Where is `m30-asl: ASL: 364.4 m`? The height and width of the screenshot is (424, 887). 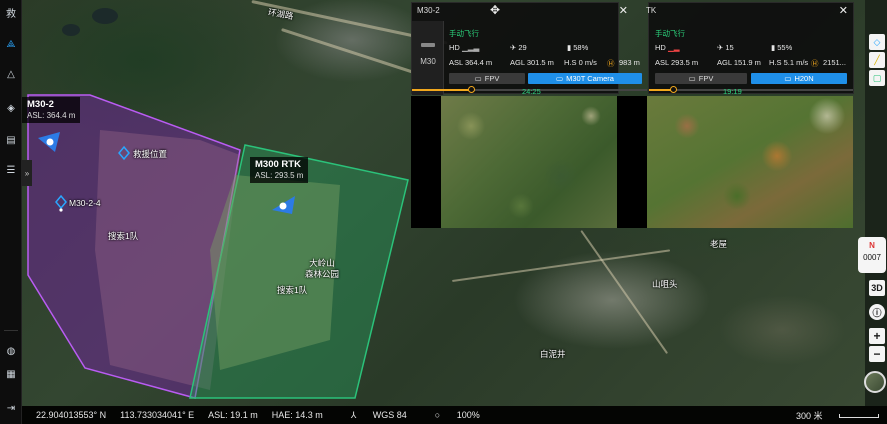 m30-asl: ASL: 364.4 m is located at coordinates (51, 115).